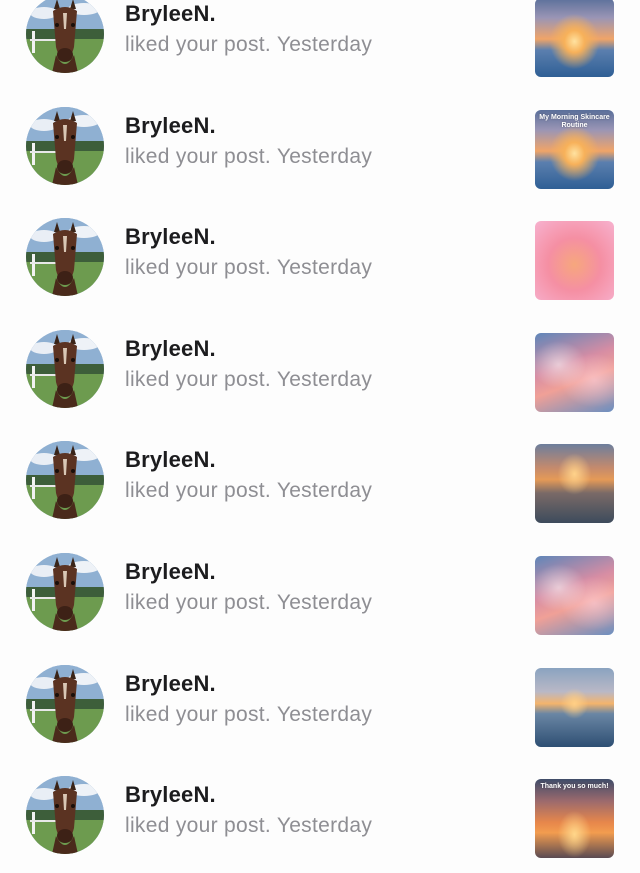 The width and height of the screenshot is (640, 873). What do you see at coordinates (574, 121) in the screenshot?
I see `thumbnail-caption: My Morning Skincare Routine` at bounding box center [574, 121].